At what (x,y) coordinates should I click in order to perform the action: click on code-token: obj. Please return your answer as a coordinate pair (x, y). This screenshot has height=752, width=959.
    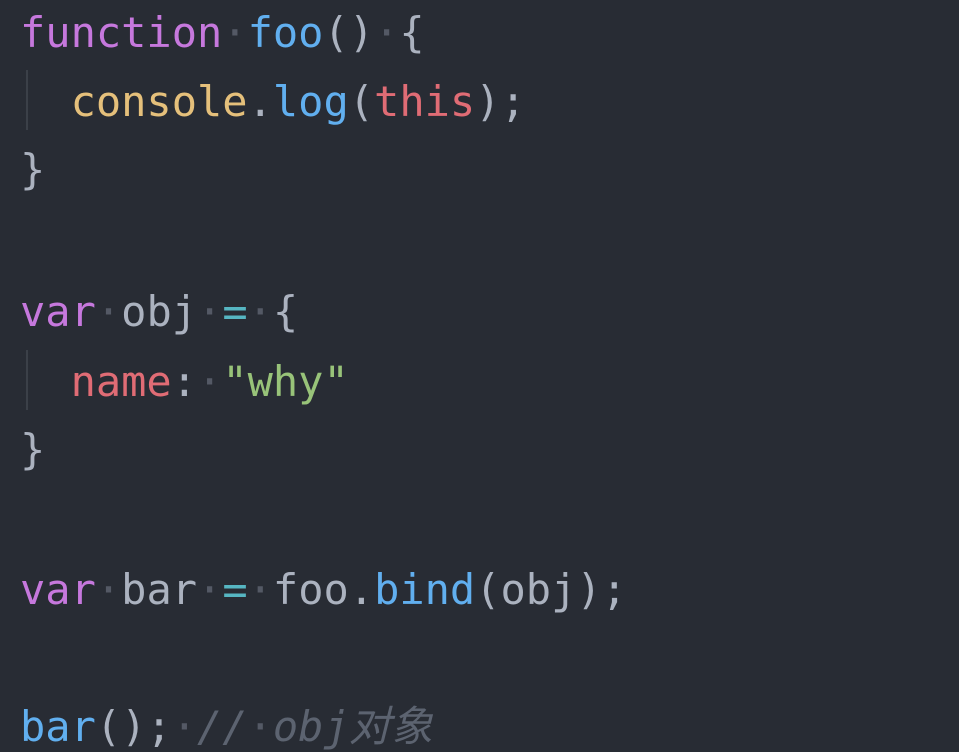
    Looking at the image, I should click on (159, 311).